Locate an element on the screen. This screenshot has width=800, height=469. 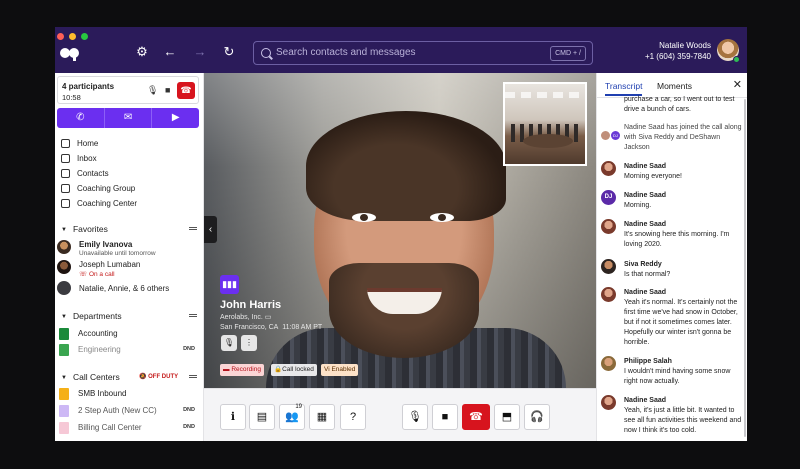
lock-icon: 🔒 is located at coordinates (278, 369).